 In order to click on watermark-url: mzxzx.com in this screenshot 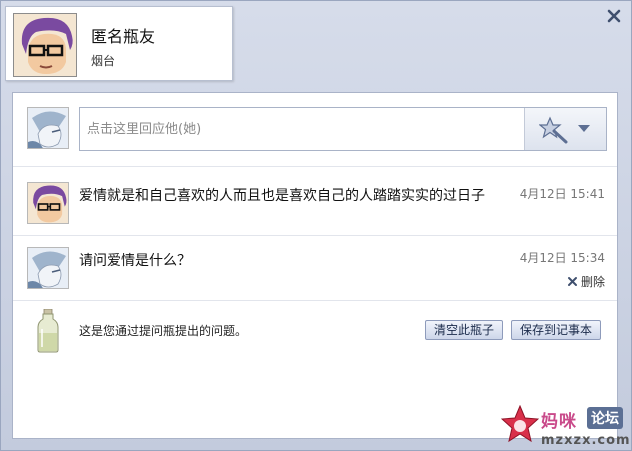, I will do `click(586, 440)`.